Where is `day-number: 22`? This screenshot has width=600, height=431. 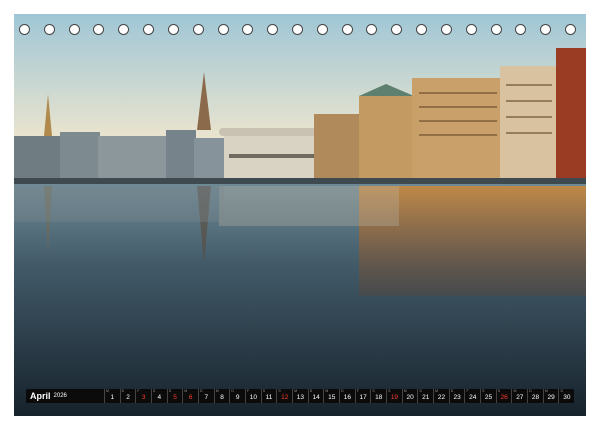 day-number: 22 is located at coordinates (441, 397).